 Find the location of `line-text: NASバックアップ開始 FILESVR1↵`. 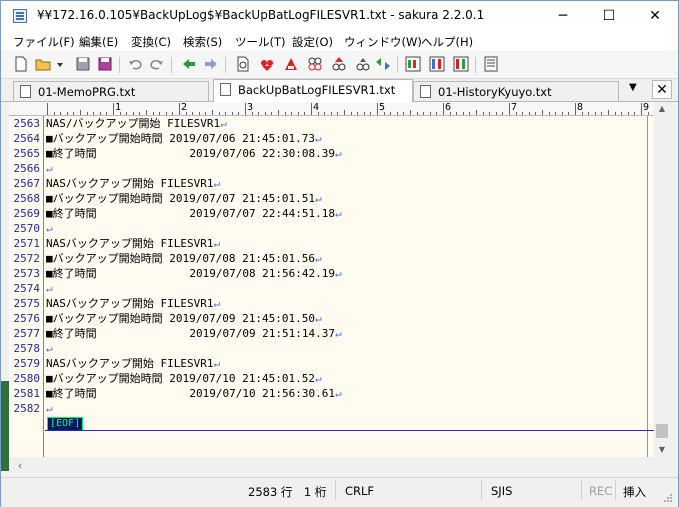

line-text: NASバックアップ開始 FILESVR1↵ is located at coordinates (133, 363).